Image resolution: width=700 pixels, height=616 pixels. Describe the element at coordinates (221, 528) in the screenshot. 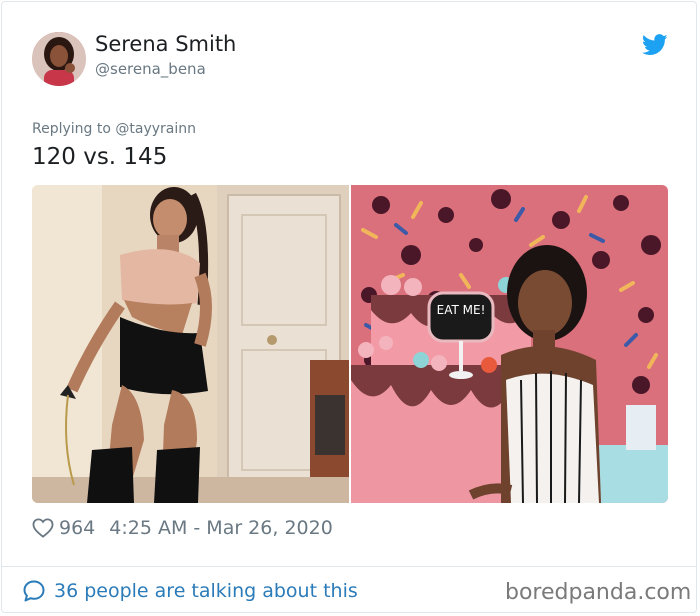

I see `tweet-timestamp: 4:25 AM - Mar 26, 2020` at that location.